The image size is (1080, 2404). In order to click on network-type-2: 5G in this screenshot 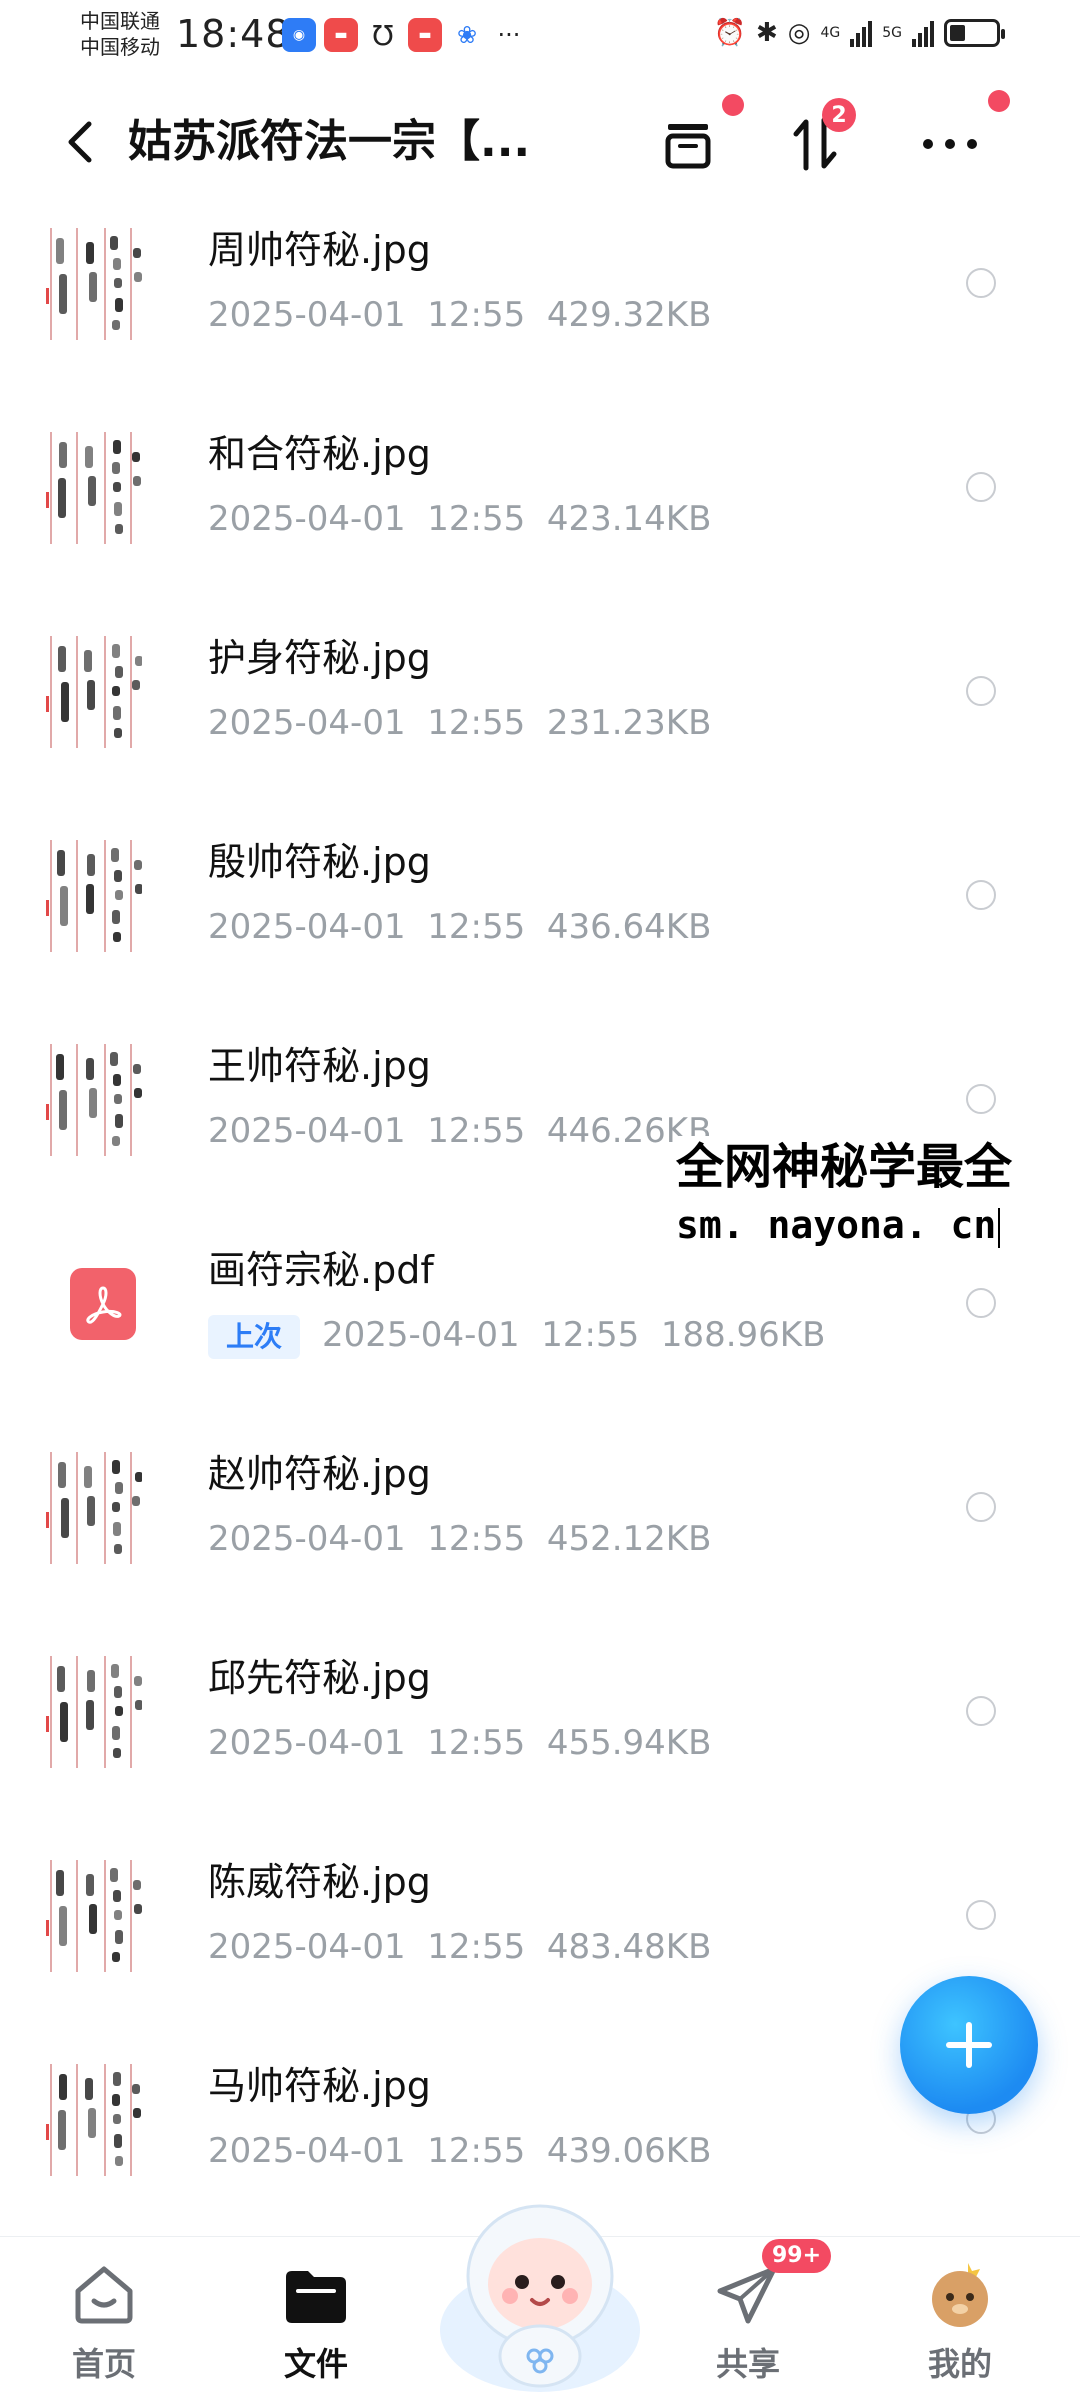, I will do `click(892, 33)`.